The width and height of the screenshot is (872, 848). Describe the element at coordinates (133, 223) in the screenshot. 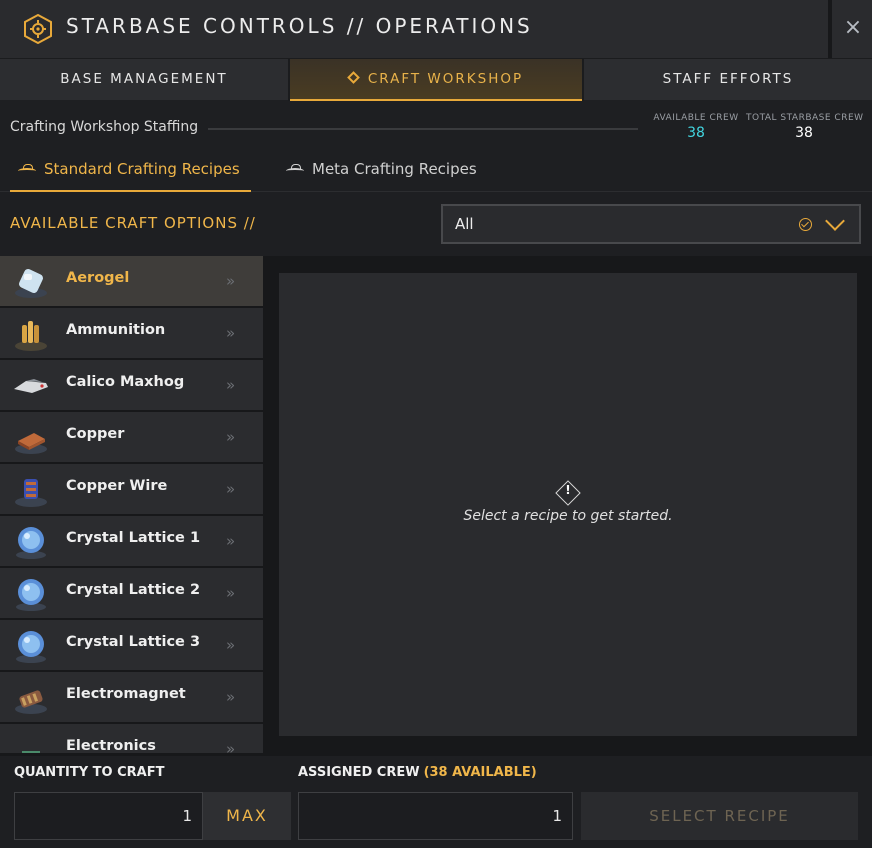

I see `craft-options-label: AVAILABLE CRAFT OPTIONS //` at that location.